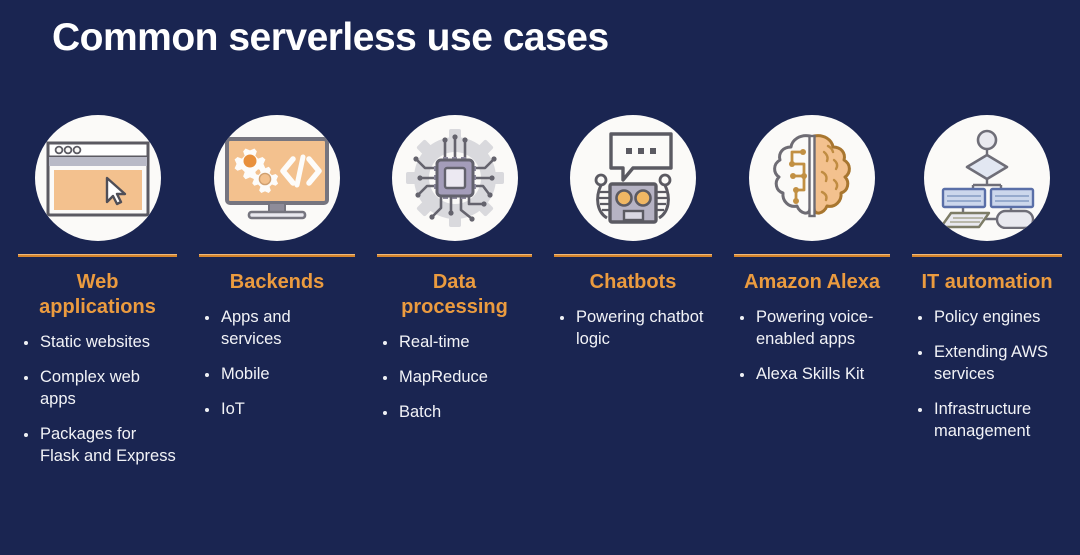  Describe the element at coordinates (97, 389) in the screenshot. I see `list-item: Complex web apps` at that location.